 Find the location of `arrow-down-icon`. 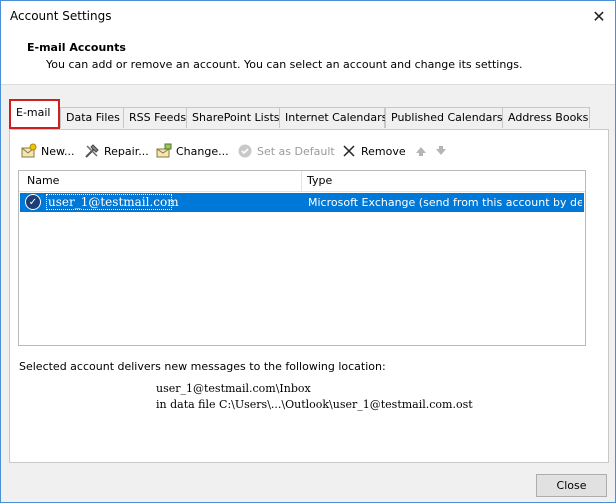

arrow-down-icon is located at coordinates (441, 151).